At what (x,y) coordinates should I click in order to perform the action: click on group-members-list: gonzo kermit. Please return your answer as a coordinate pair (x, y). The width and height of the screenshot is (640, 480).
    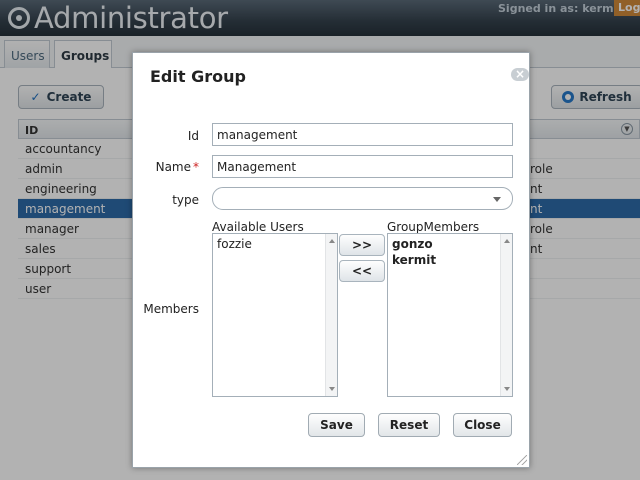
    Looking at the image, I should click on (450, 315).